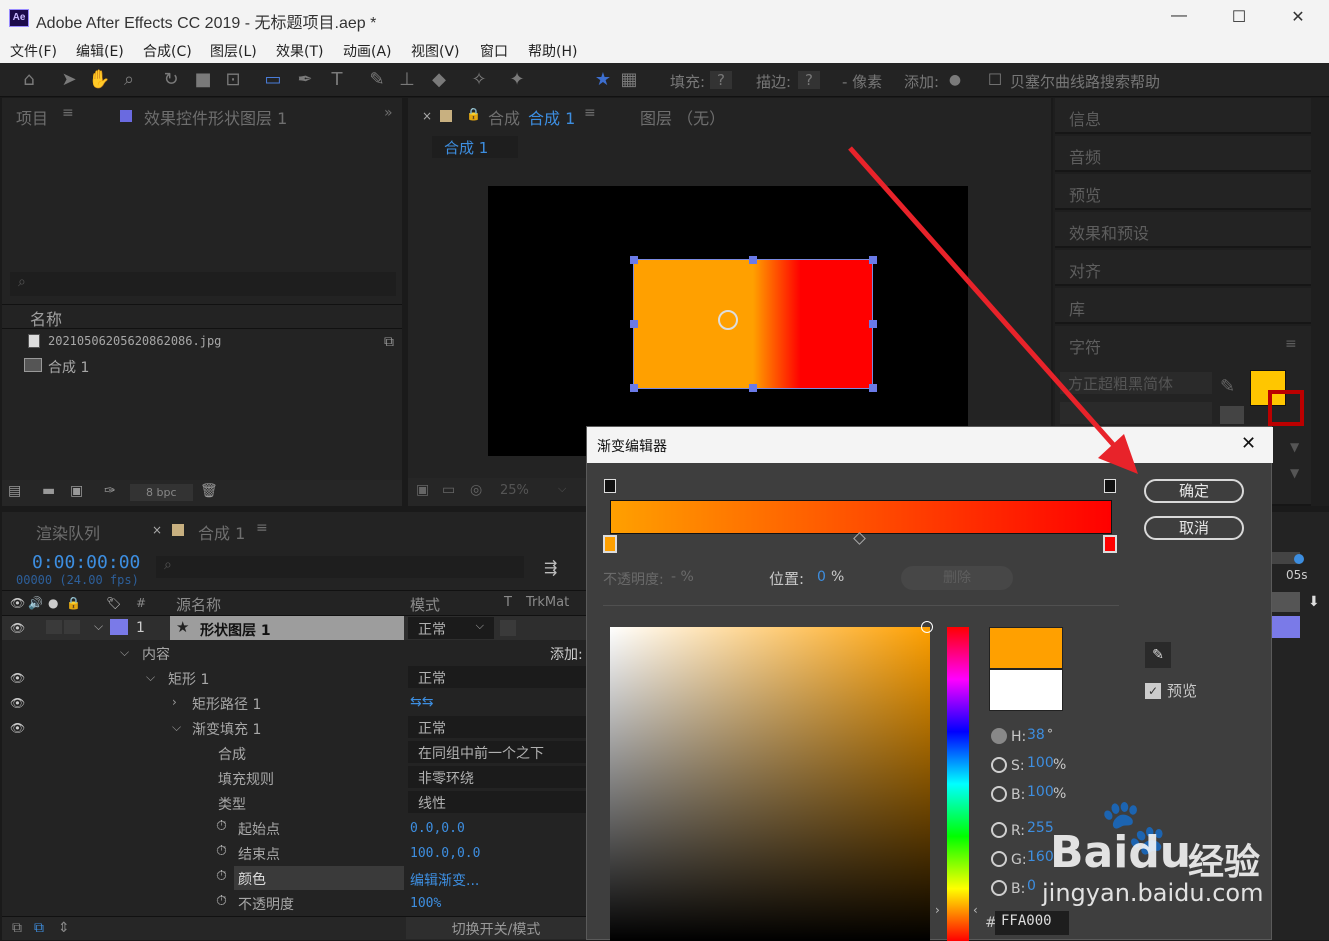  Describe the element at coordinates (451, 628) in the screenshot. I see `layer-mode-dropdown: 正常 ⌵` at that location.